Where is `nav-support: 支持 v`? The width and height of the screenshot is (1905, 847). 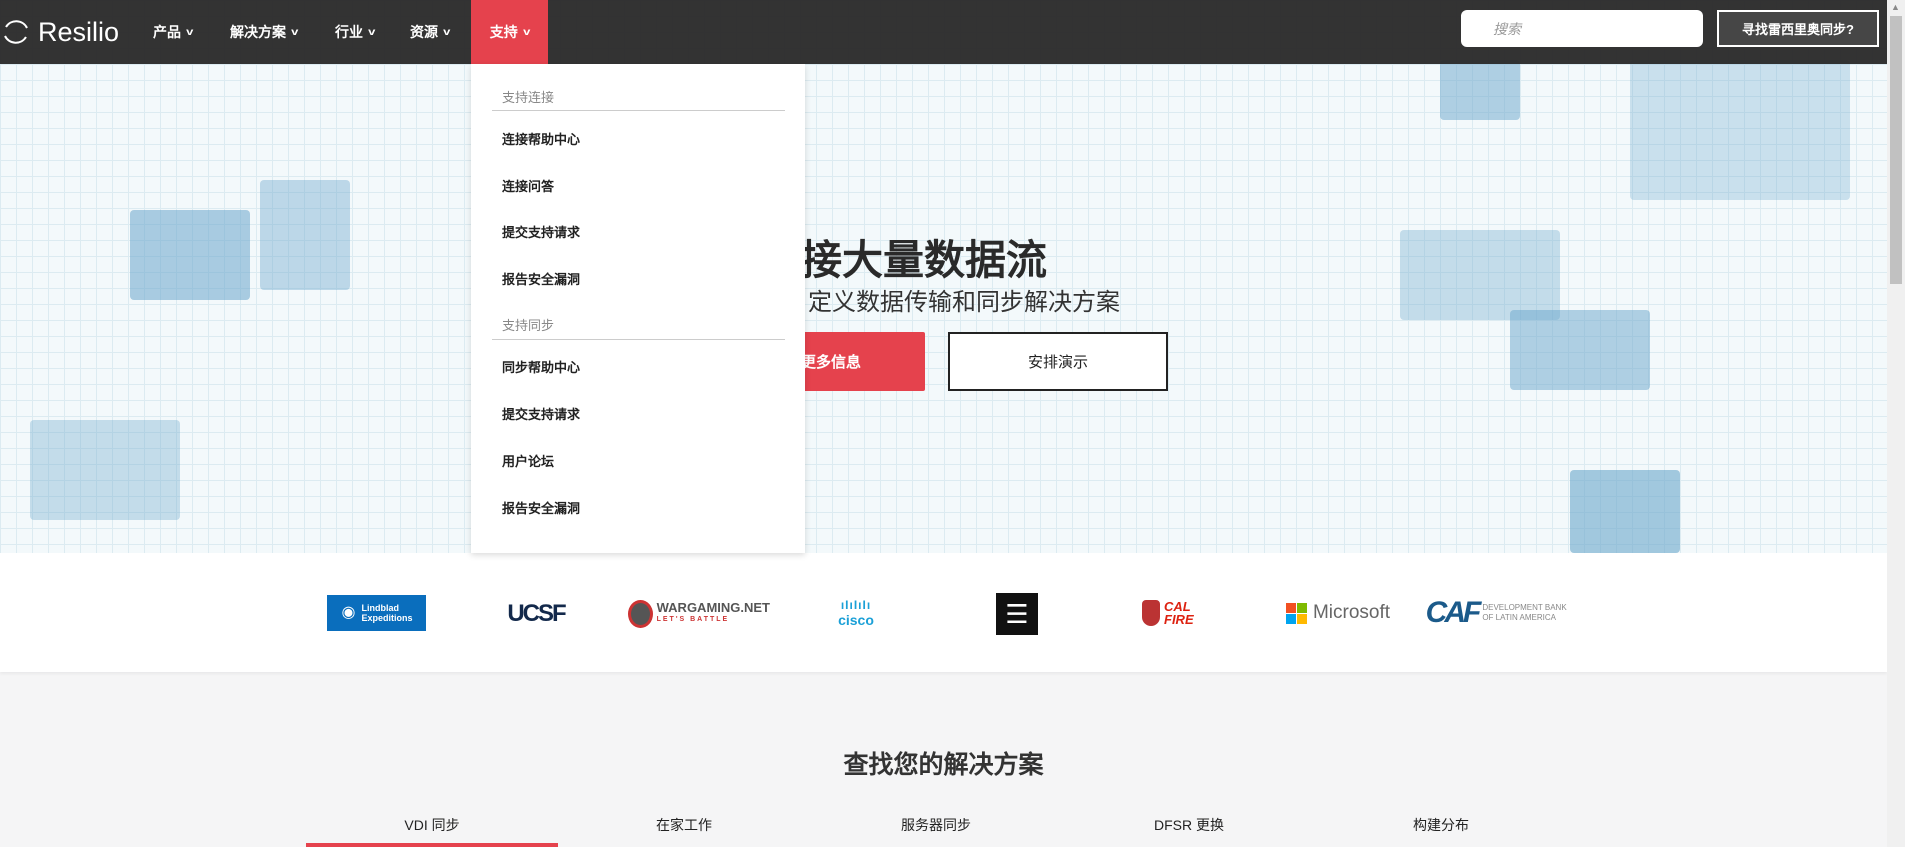
nav-support: 支持 v is located at coordinates (509, 32).